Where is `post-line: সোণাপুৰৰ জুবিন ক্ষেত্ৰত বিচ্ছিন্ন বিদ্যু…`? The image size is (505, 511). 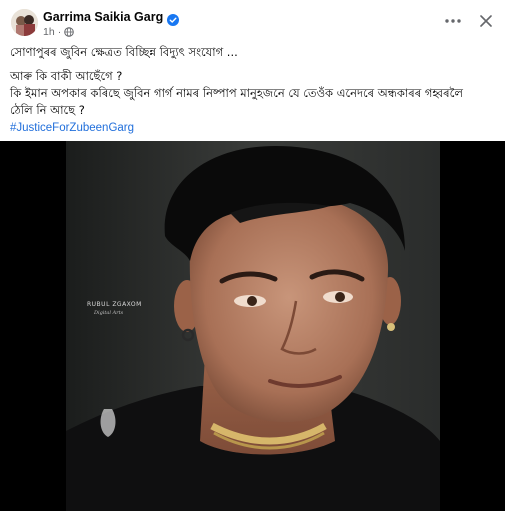
post-line: সোণাপুৰৰ জুবিন ক্ষেত্ৰত বিচ্ছিন্ন বিদ্যু… is located at coordinates (124, 52).